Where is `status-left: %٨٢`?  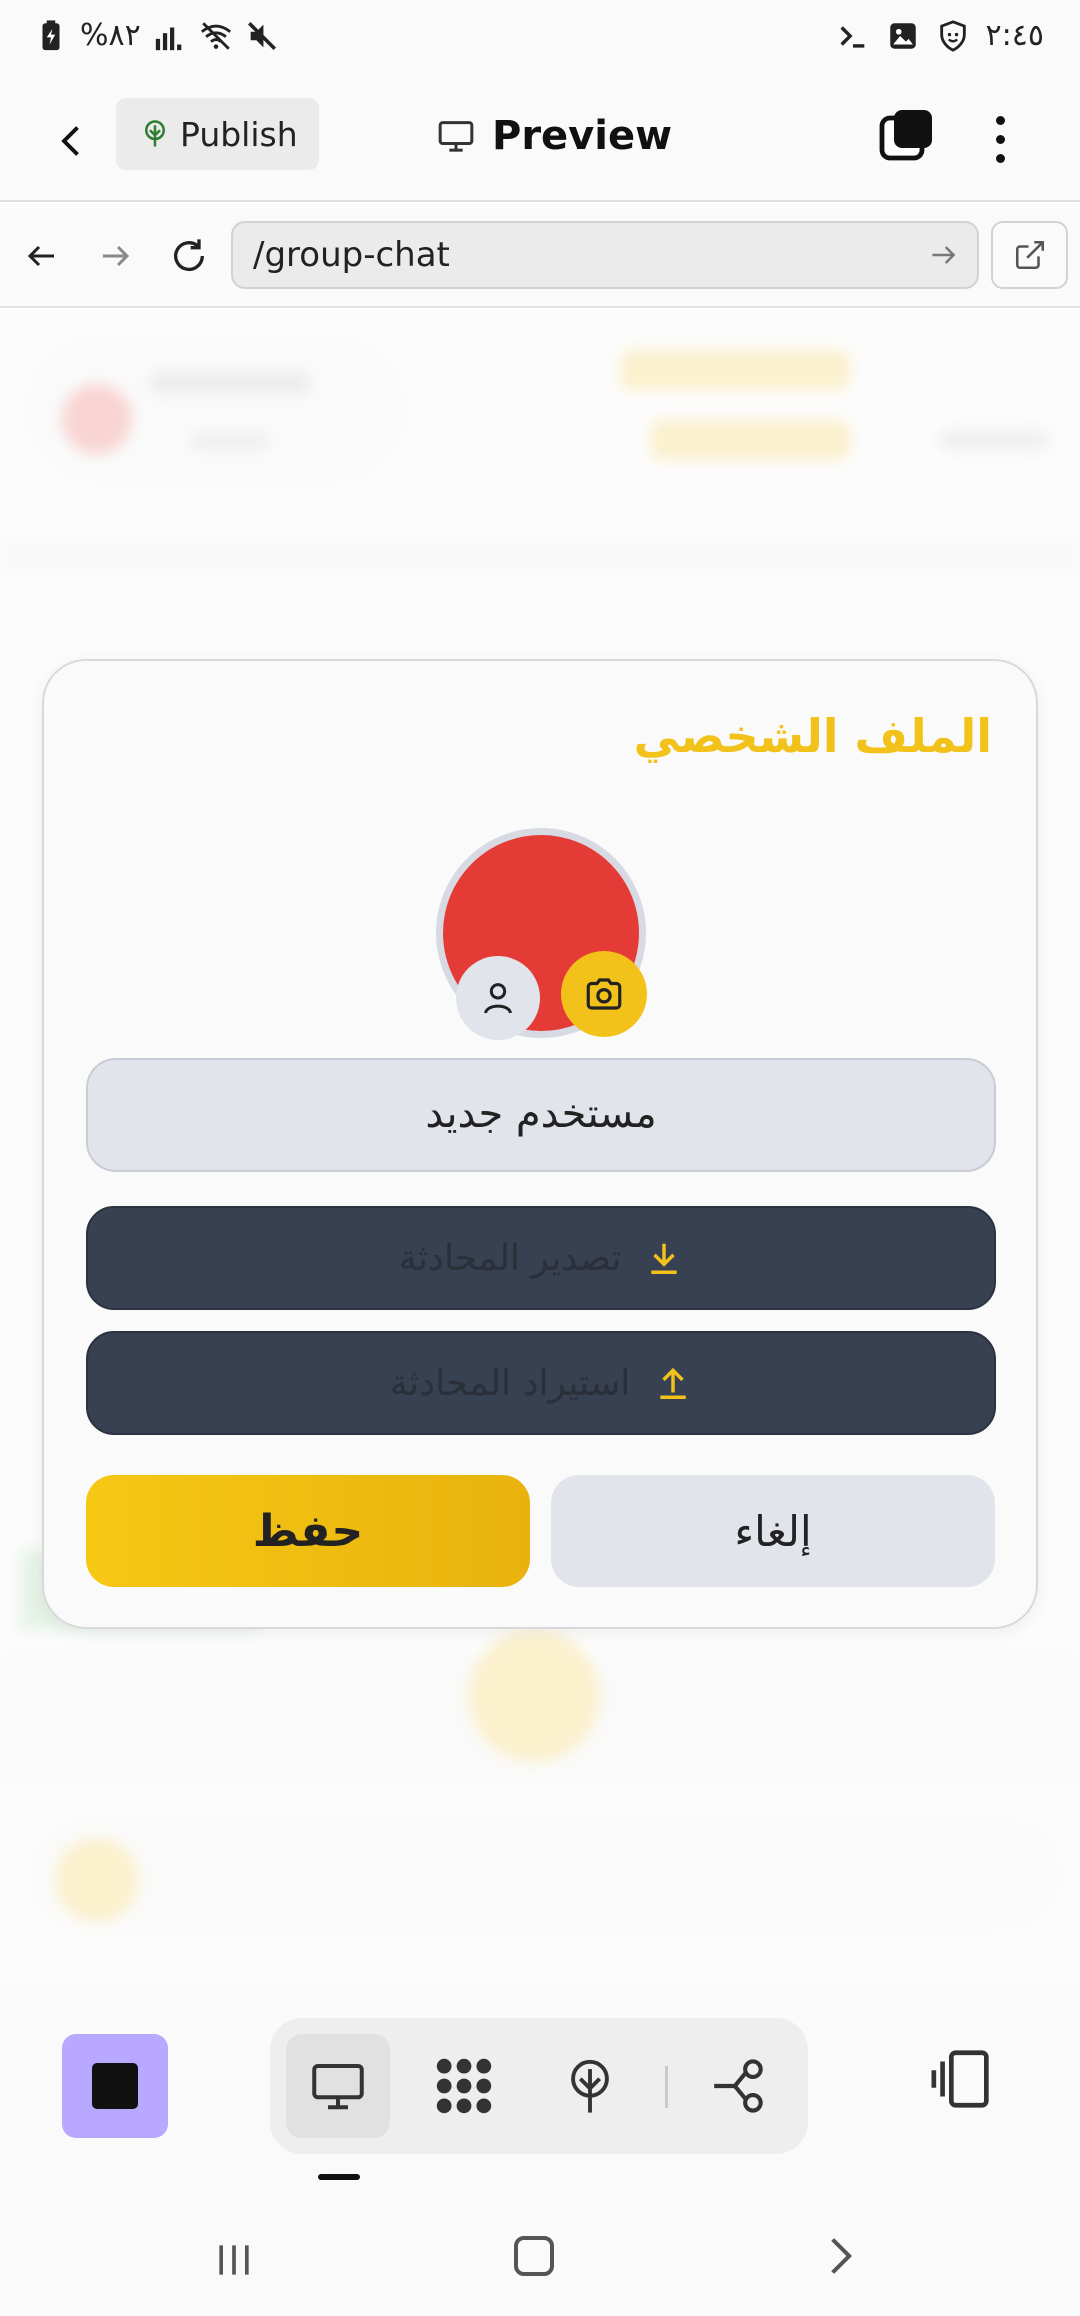 status-left: %٨٢ is located at coordinates (156, 35).